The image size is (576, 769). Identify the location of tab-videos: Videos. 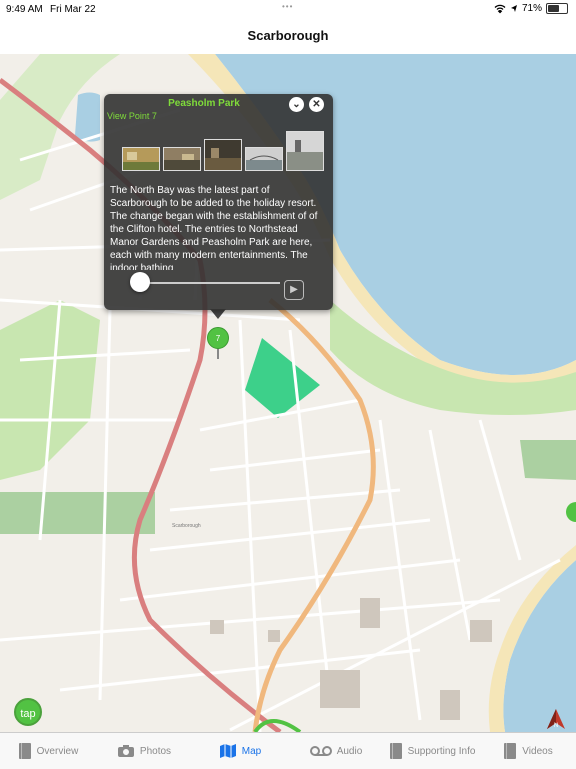
(528, 751).